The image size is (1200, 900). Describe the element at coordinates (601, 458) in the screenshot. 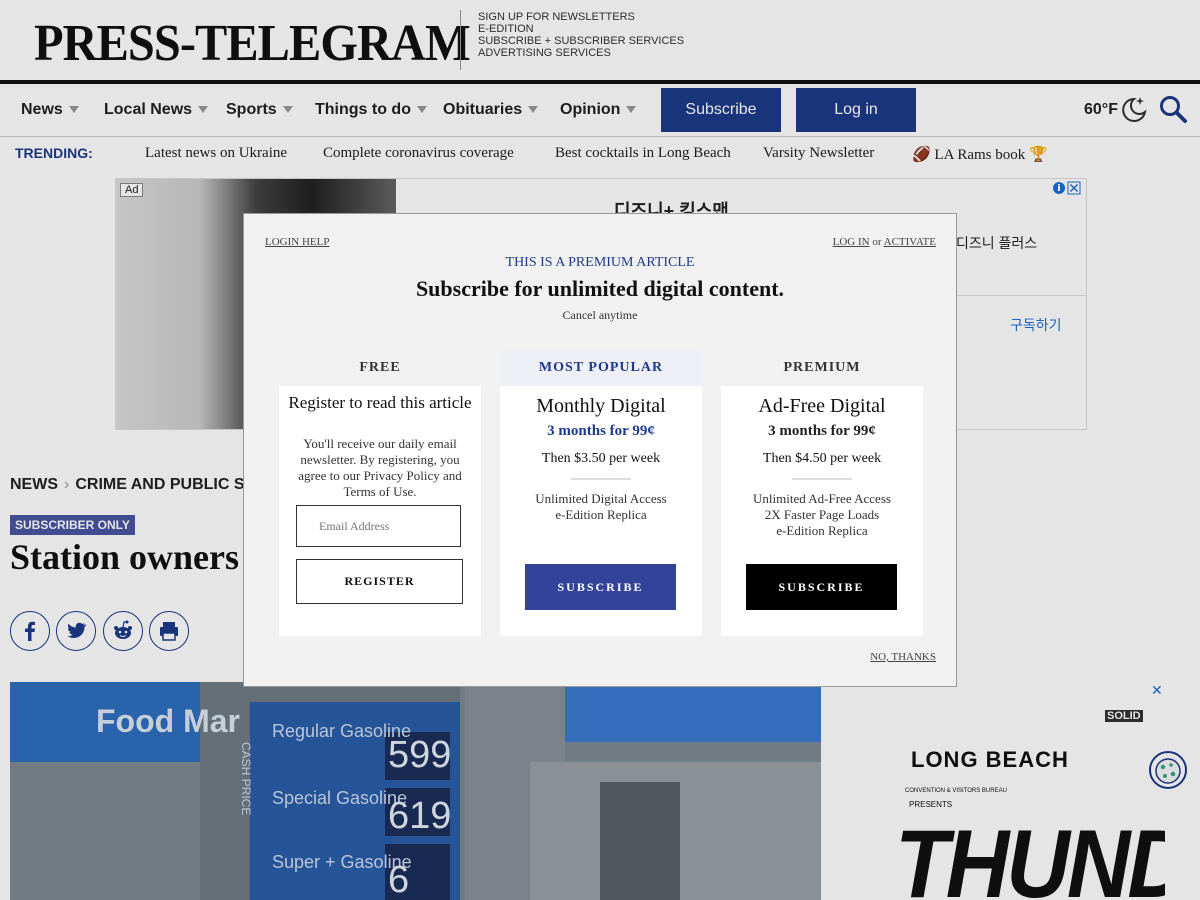

I see `plan-then-price: Then $3.50 per week` at that location.